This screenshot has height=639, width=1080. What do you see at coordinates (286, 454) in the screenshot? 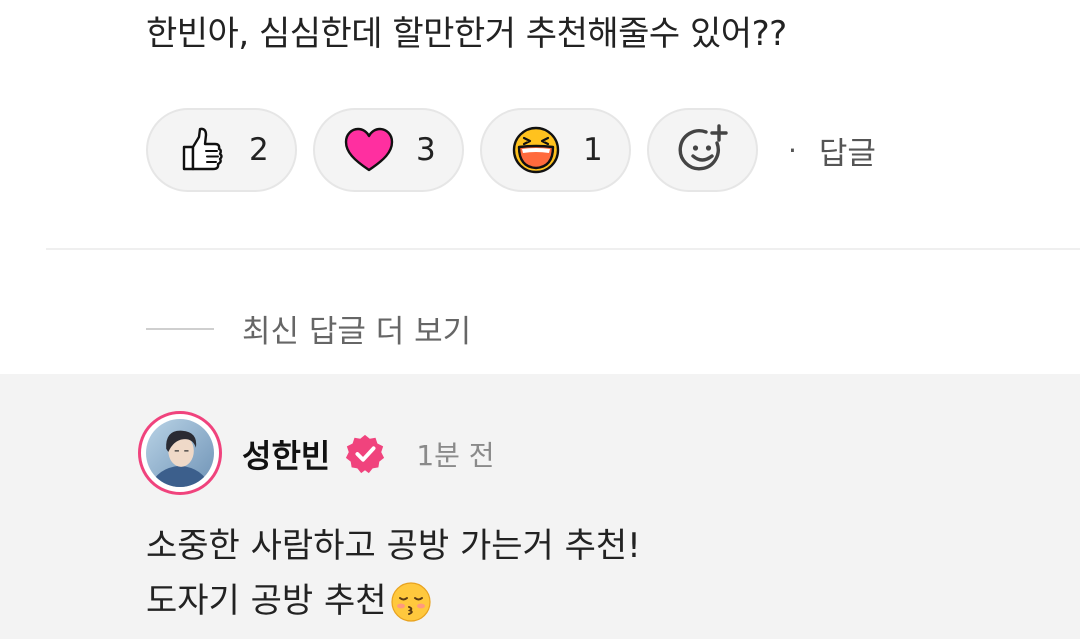
I see `reply-author-name: 성한빈` at bounding box center [286, 454].